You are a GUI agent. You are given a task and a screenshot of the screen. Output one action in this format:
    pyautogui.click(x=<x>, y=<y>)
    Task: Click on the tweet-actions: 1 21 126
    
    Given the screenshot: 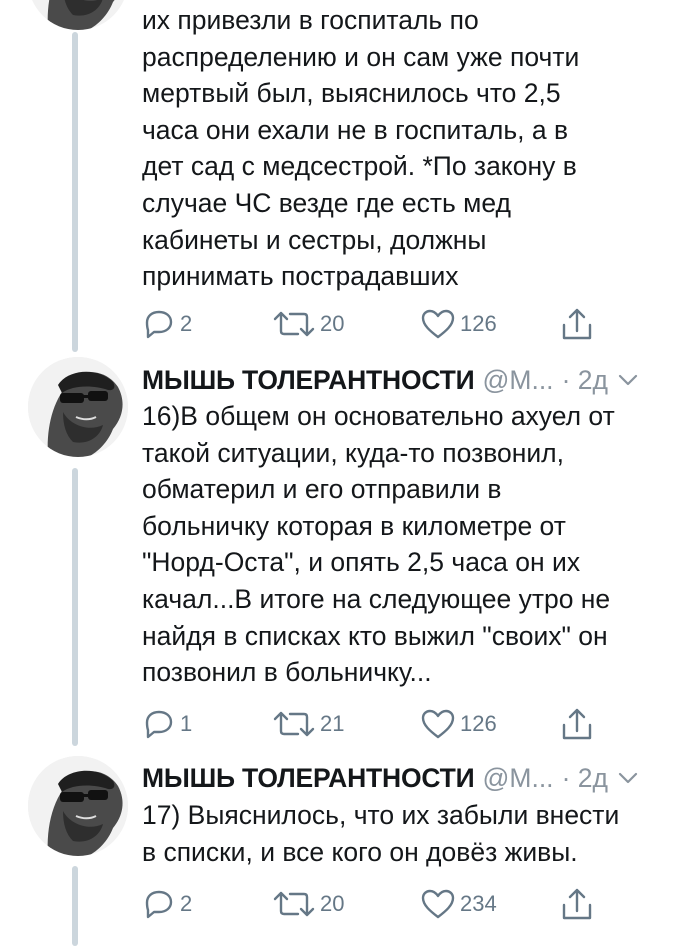 What is the action you would take?
    pyautogui.click(x=372, y=724)
    